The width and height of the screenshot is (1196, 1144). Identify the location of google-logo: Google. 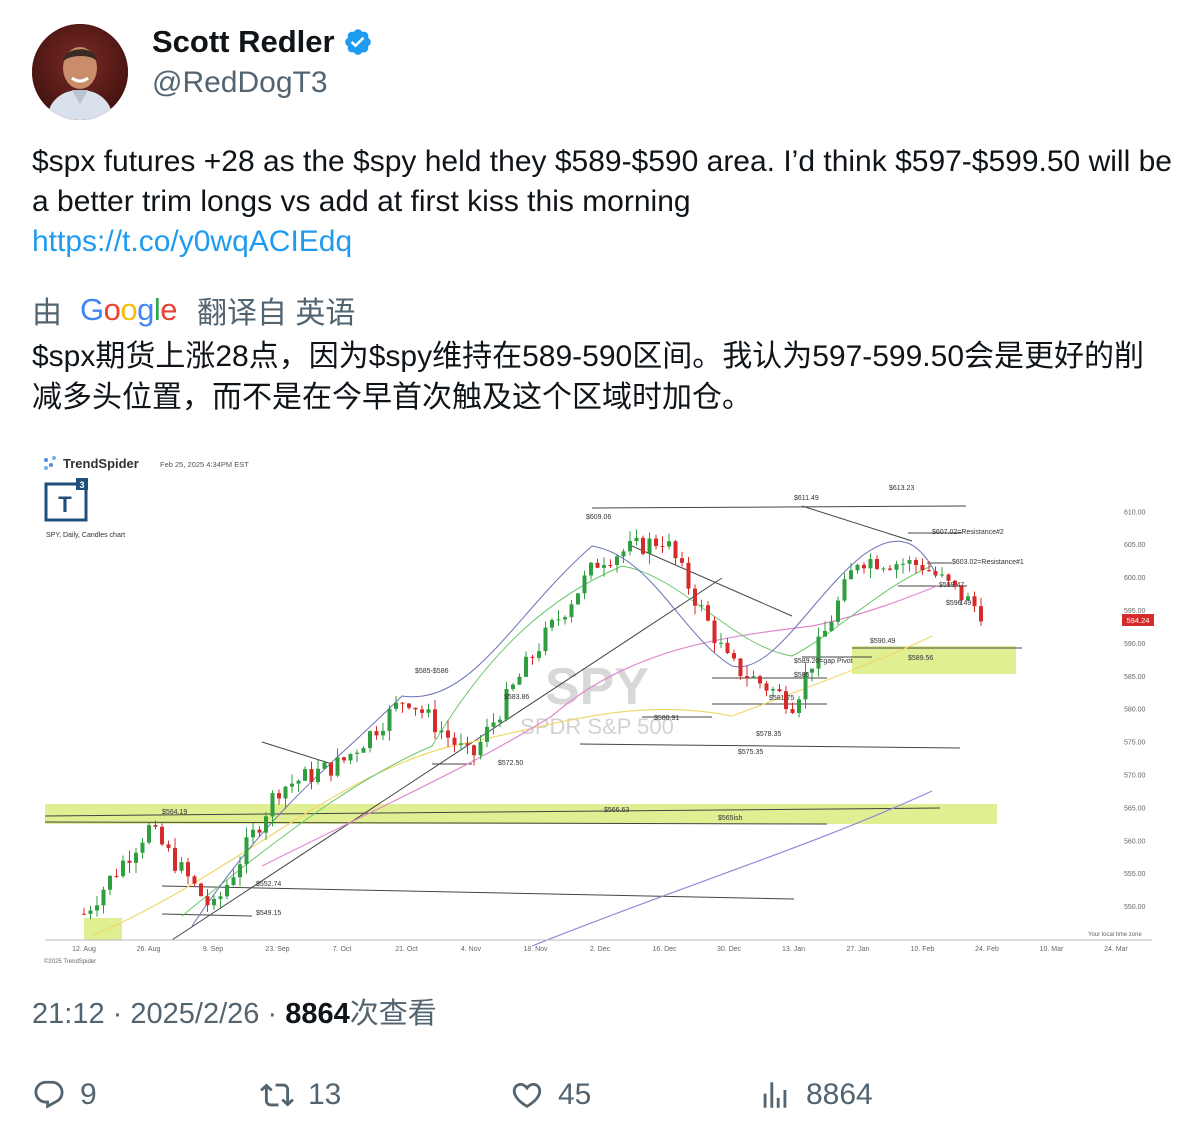
(129, 310).